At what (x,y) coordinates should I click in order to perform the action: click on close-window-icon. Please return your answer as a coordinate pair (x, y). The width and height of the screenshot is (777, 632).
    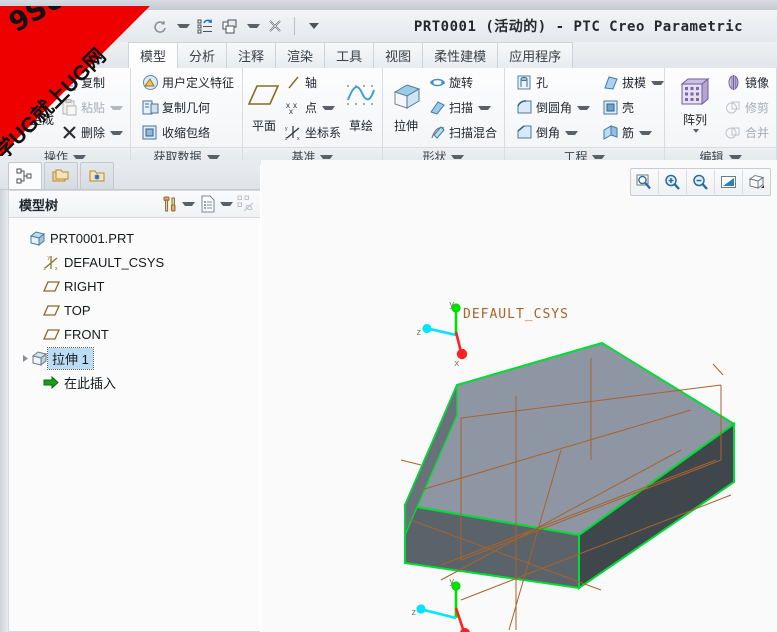
    Looking at the image, I should click on (275, 26).